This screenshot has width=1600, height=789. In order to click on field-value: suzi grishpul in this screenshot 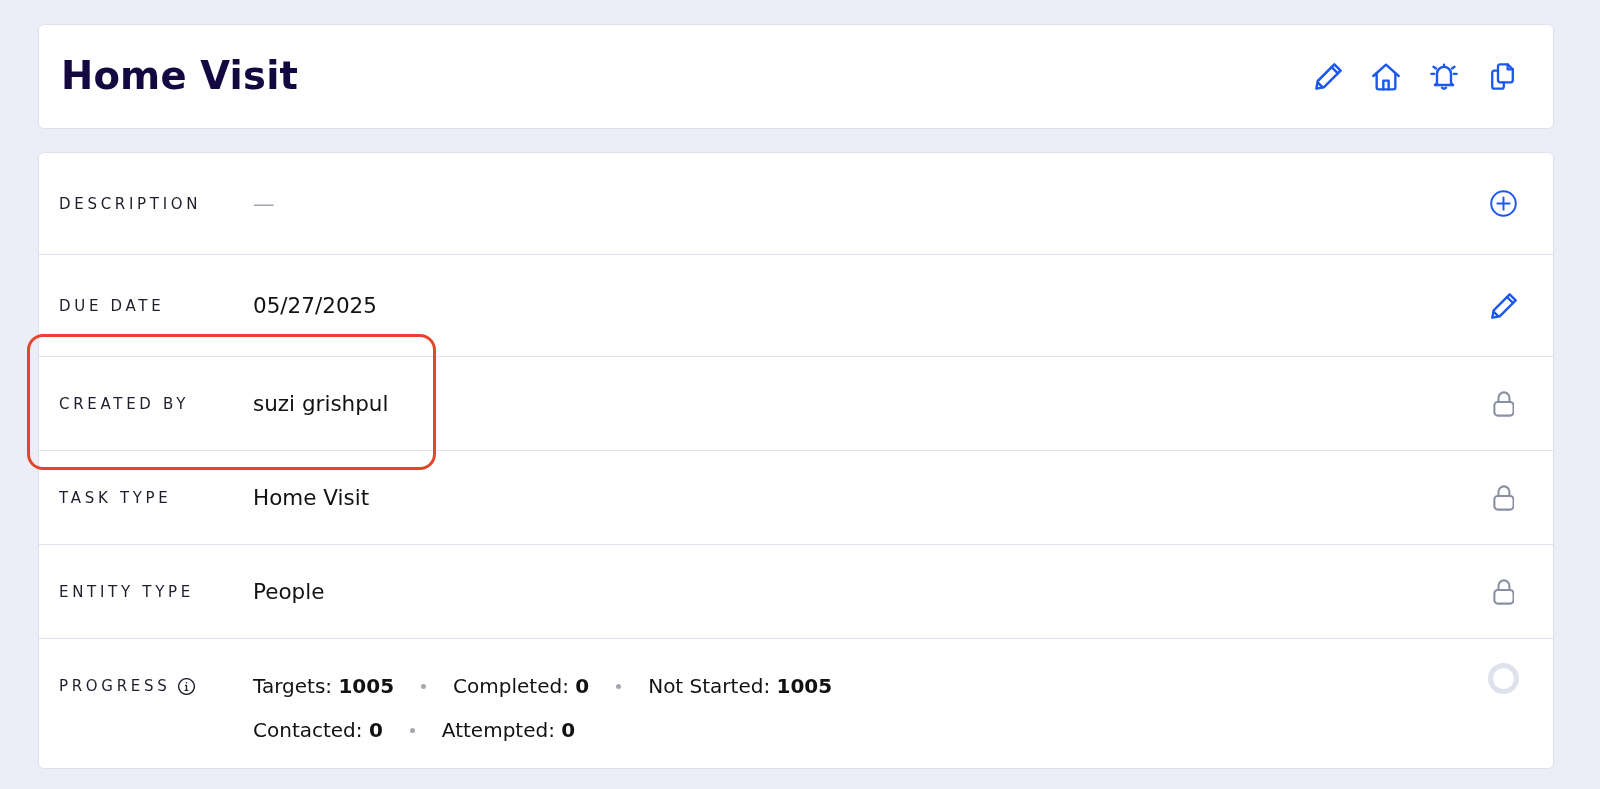, I will do `click(321, 403)`.